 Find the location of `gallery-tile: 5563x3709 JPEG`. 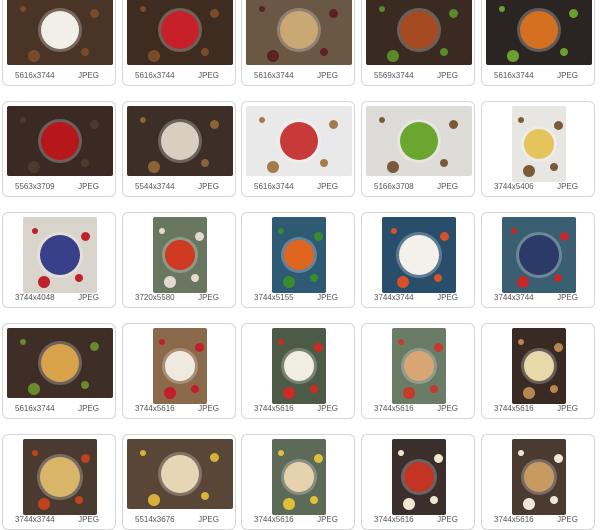

gallery-tile: 5563x3709 JPEG is located at coordinates (59, 149).